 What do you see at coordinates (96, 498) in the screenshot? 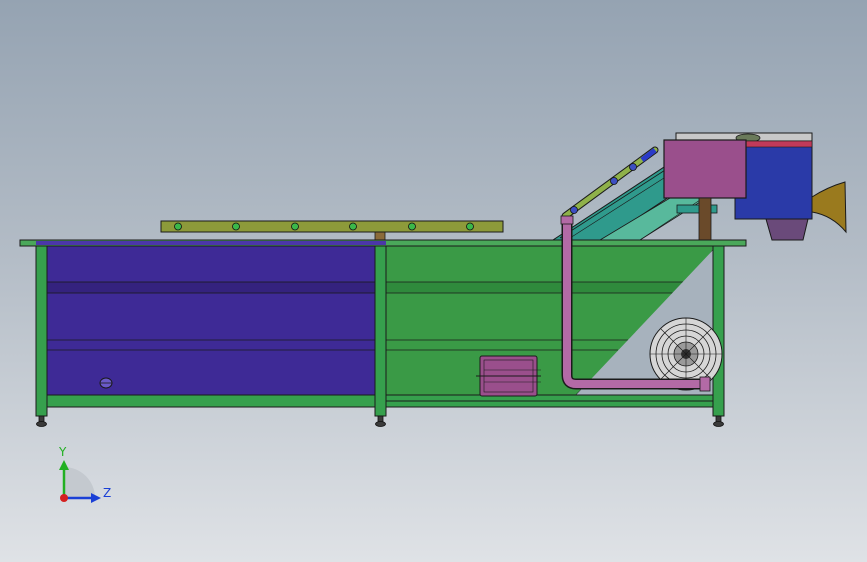
I see `z-axis-arrow-icon` at bounding box center [96, 498].